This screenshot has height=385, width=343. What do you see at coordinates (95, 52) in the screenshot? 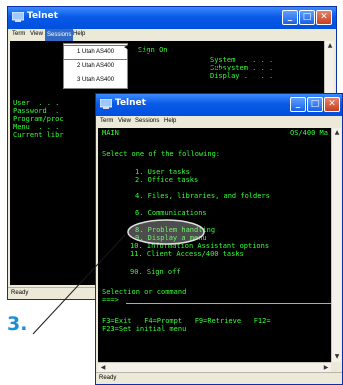
I see `session-item-1: 1 Utah AS400` at bounding box center [95, 52].